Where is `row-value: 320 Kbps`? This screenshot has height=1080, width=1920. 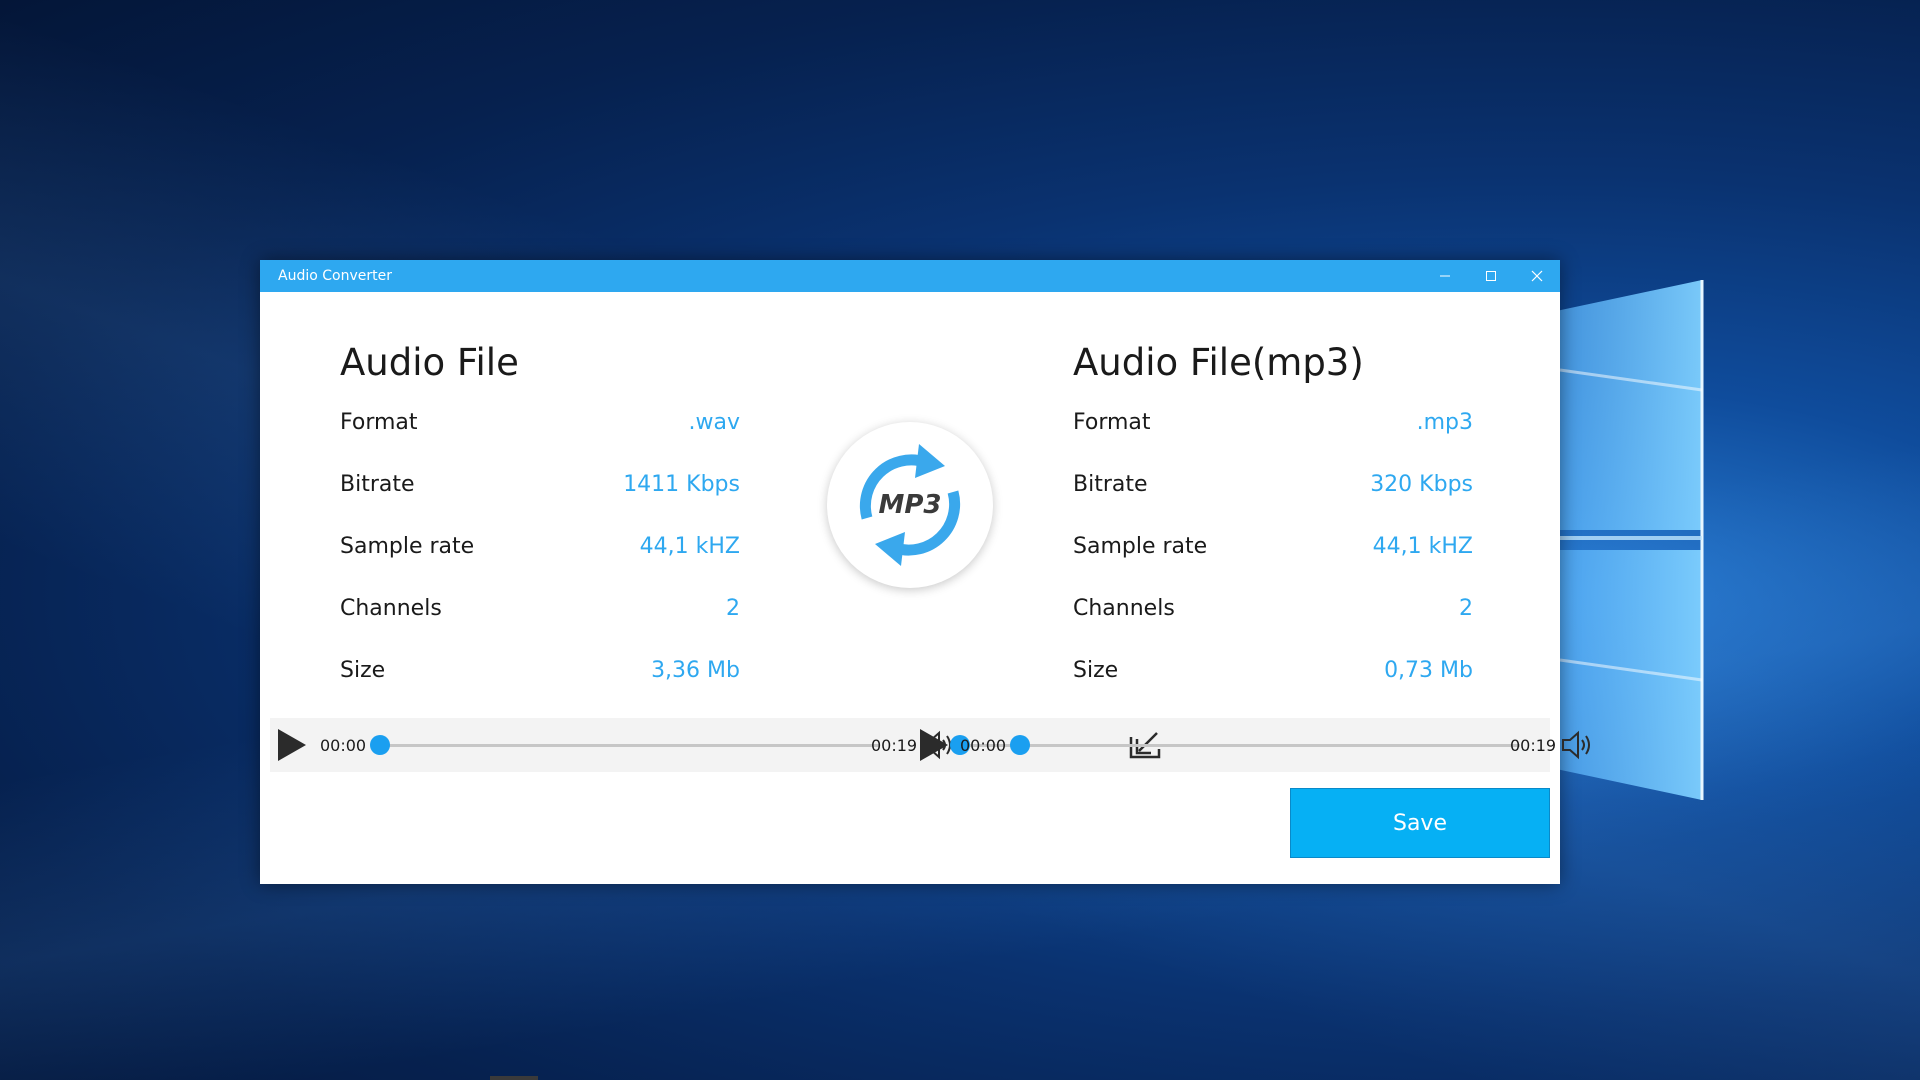
row-value: 320 Kbps is located at coordinates (1421, 484).